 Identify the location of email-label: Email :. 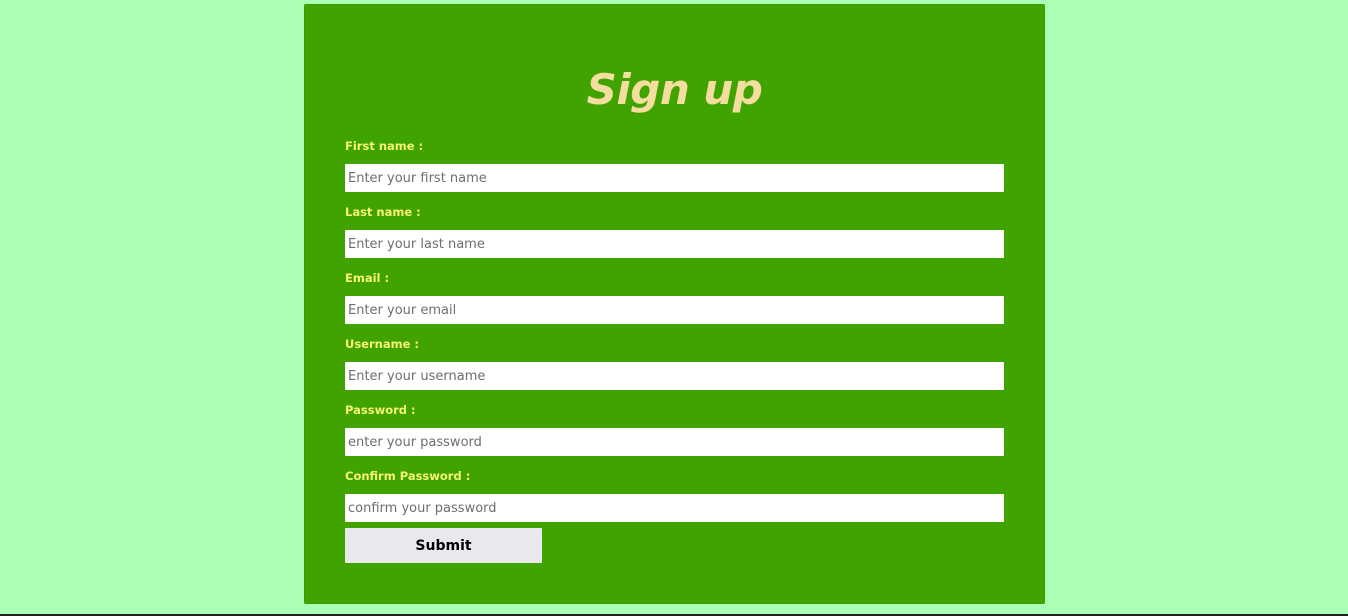
(367, 278).